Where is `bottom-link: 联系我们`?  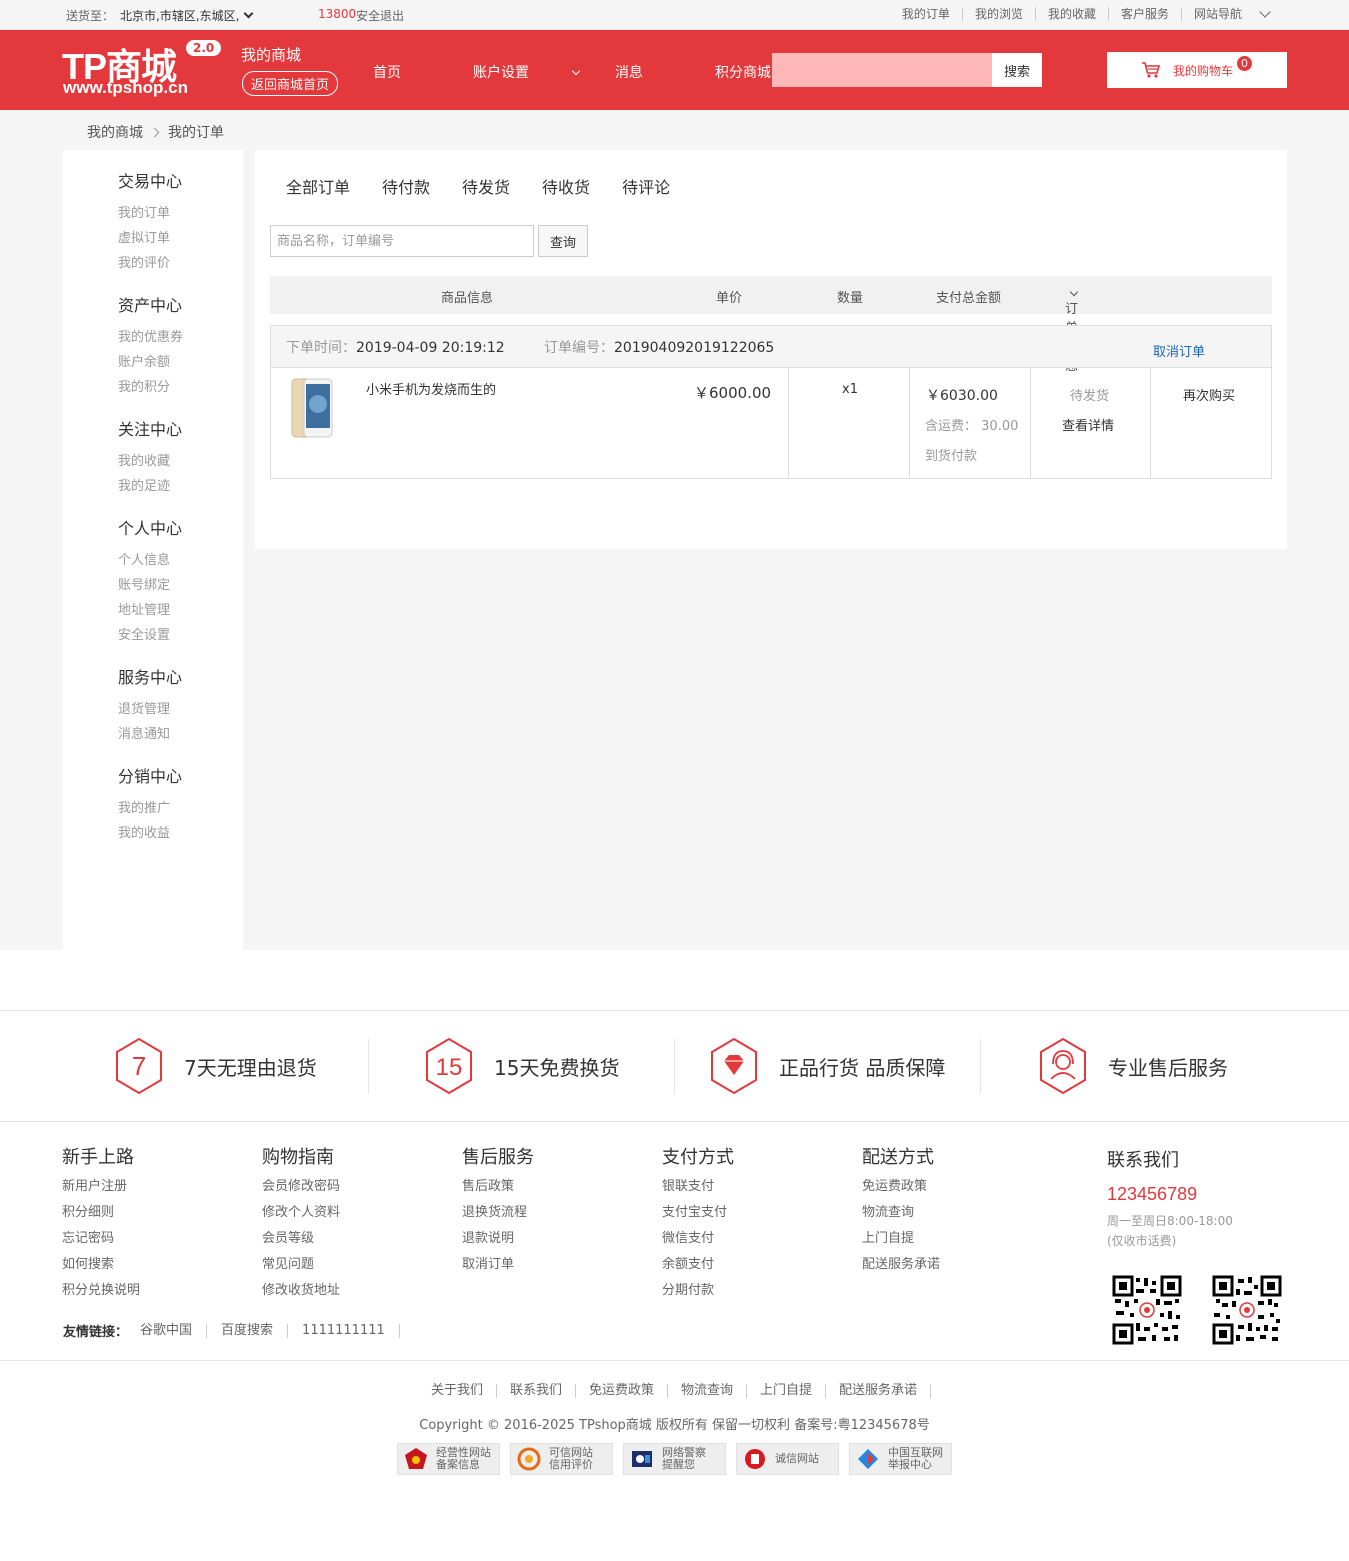 bottom-link: 联系我们 is located at coordinates (536, 1391).